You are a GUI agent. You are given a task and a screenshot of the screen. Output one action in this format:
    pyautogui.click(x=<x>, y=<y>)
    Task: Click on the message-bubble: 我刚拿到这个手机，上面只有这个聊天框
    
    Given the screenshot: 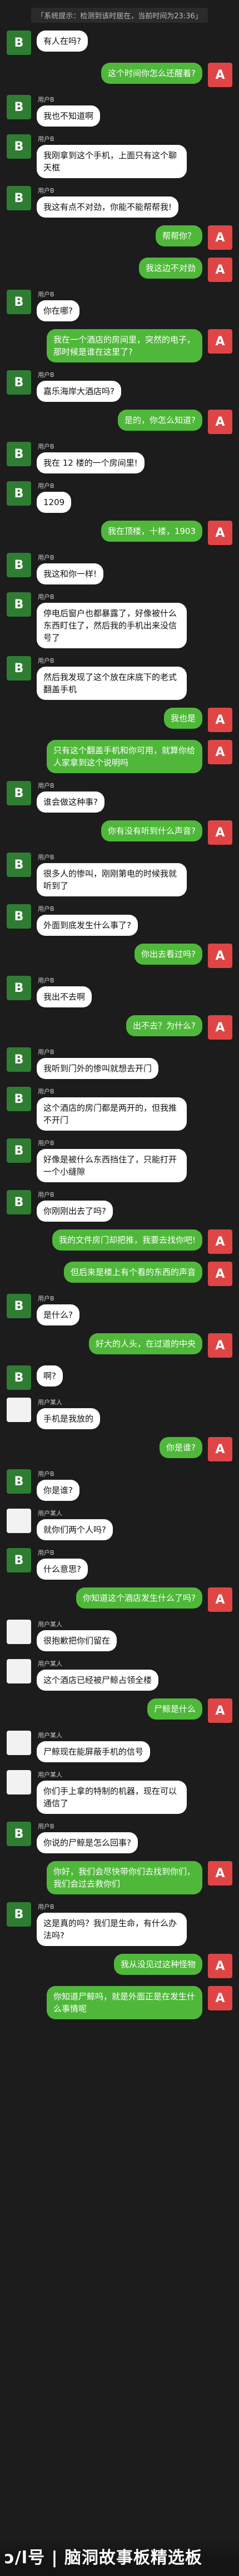 What is the action you would take?
    pyautogui.click(x=112, y=161)
    